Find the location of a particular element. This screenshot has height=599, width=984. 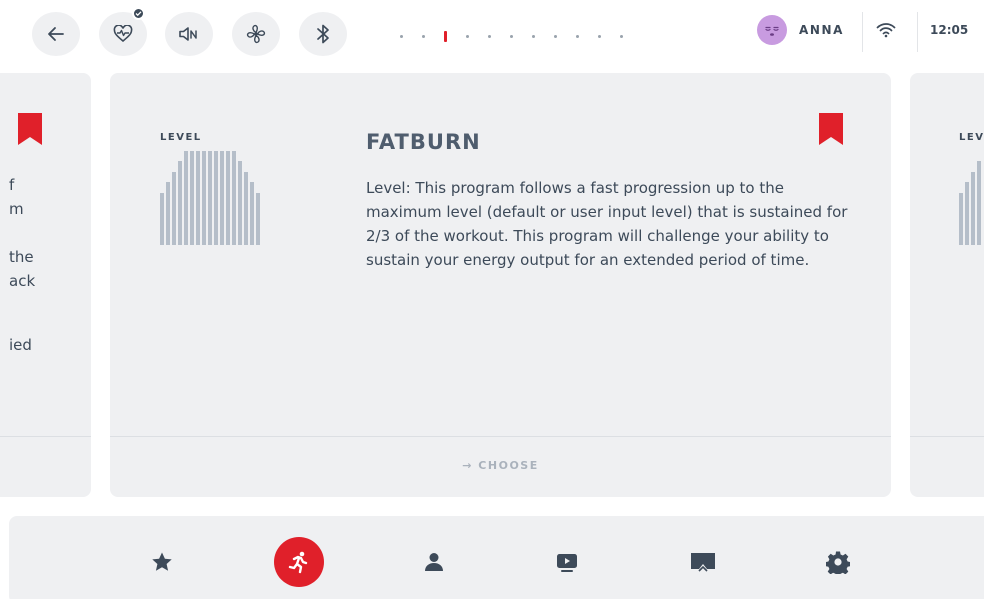

nav-video is located at coordinates (567, 562).